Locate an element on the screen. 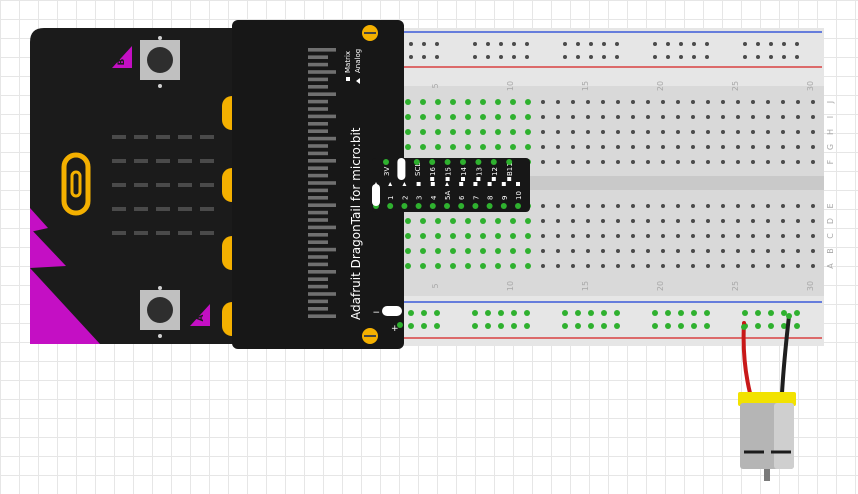  row-letter: A is located at coordinates (830, 266).